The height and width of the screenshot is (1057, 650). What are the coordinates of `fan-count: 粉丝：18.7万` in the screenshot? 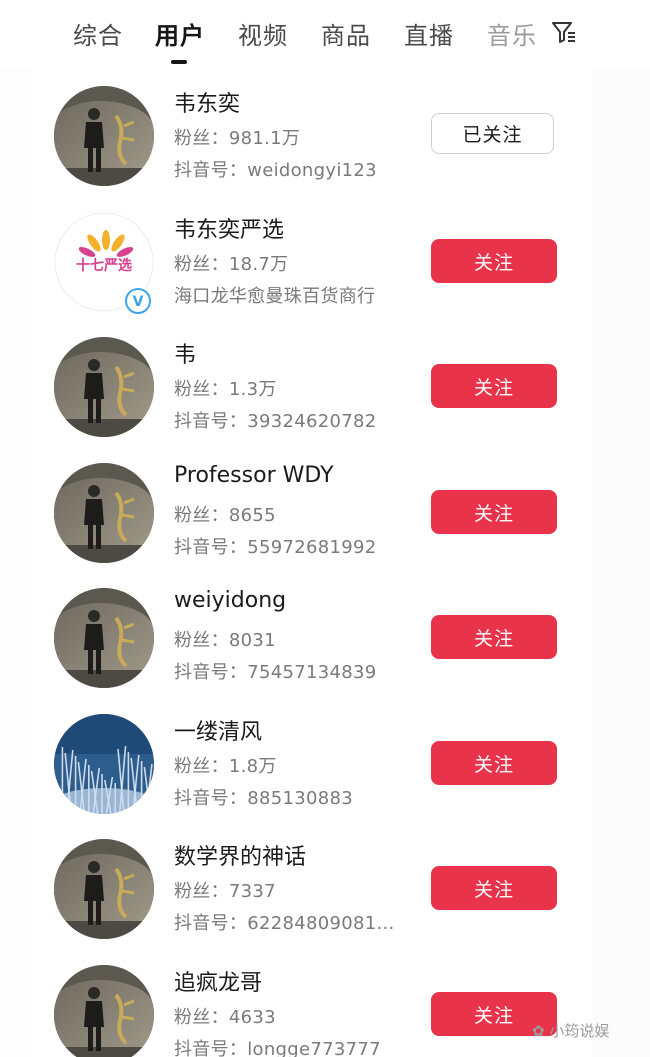 It's located at (231, 264).